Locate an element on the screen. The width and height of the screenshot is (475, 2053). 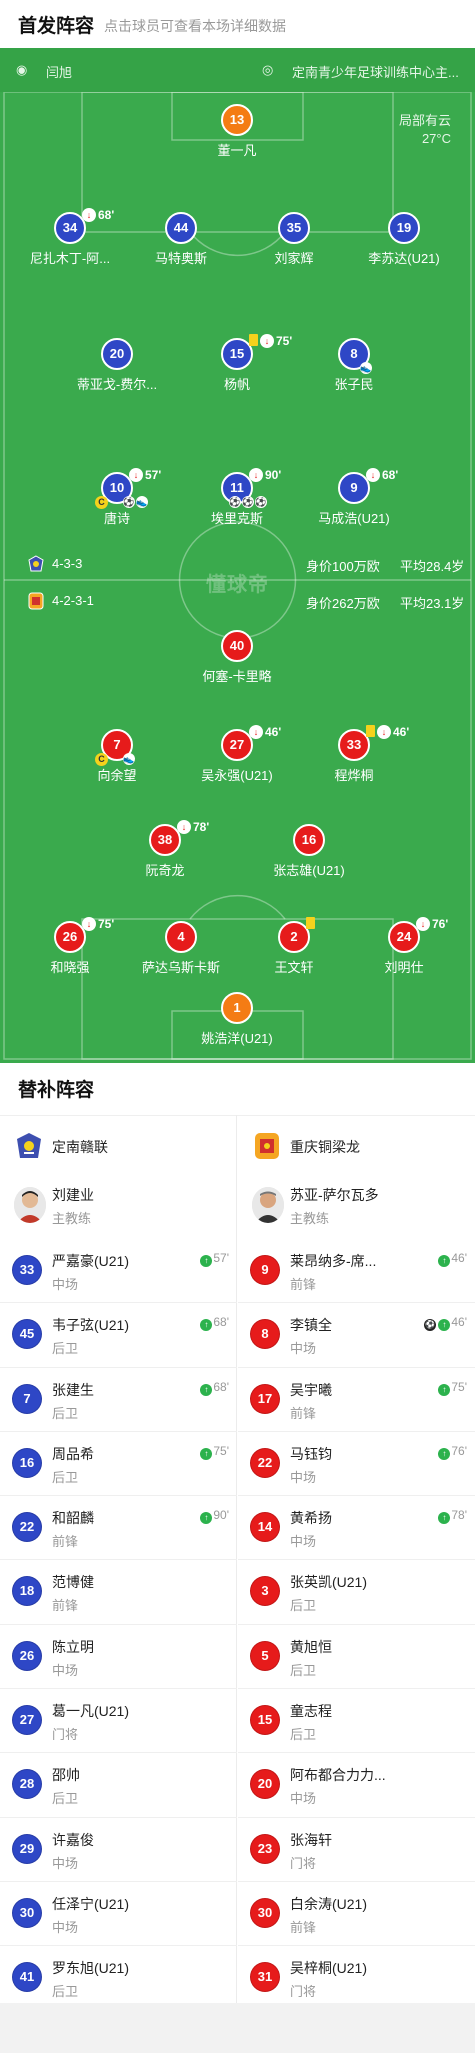
player-name: 吴永强(U21) is located at coordinates (237, 775).